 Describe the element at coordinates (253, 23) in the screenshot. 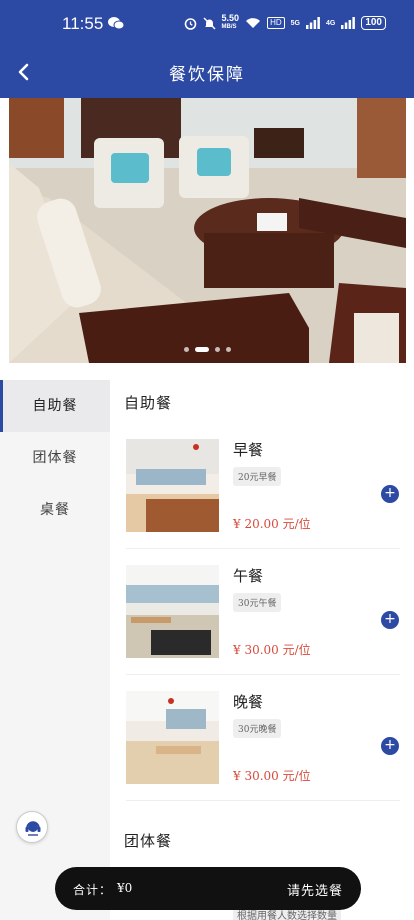

I see `wifi-icon` at that location.